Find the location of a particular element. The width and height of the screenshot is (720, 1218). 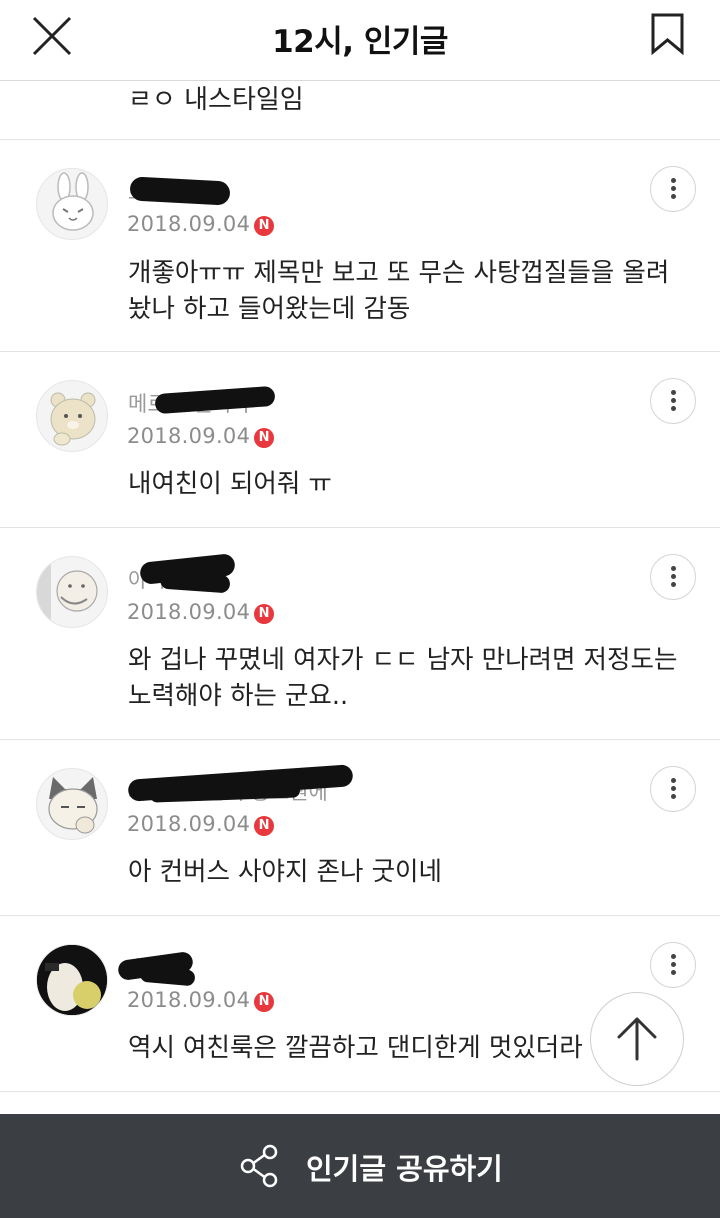

photo-avatar is located at coordinates (72, 980).